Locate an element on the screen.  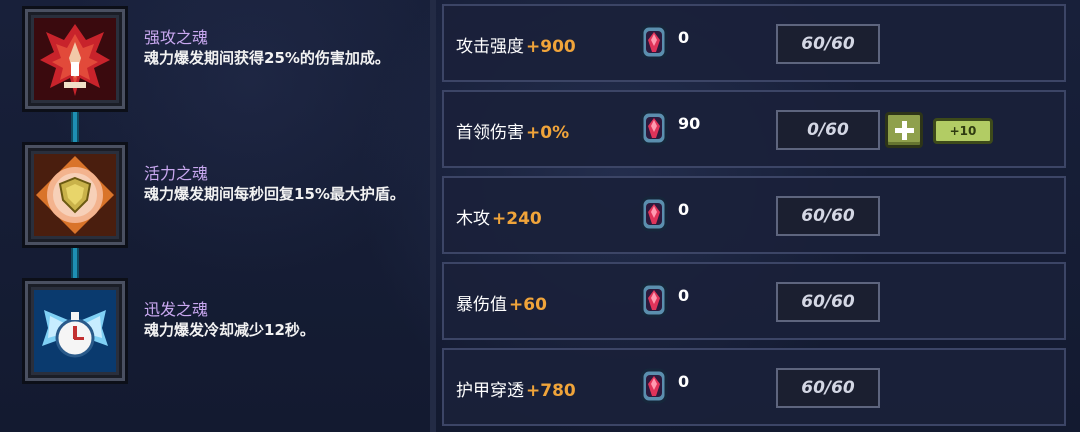
soul-name: 活力之魂 is located at coordinates (176, 173).